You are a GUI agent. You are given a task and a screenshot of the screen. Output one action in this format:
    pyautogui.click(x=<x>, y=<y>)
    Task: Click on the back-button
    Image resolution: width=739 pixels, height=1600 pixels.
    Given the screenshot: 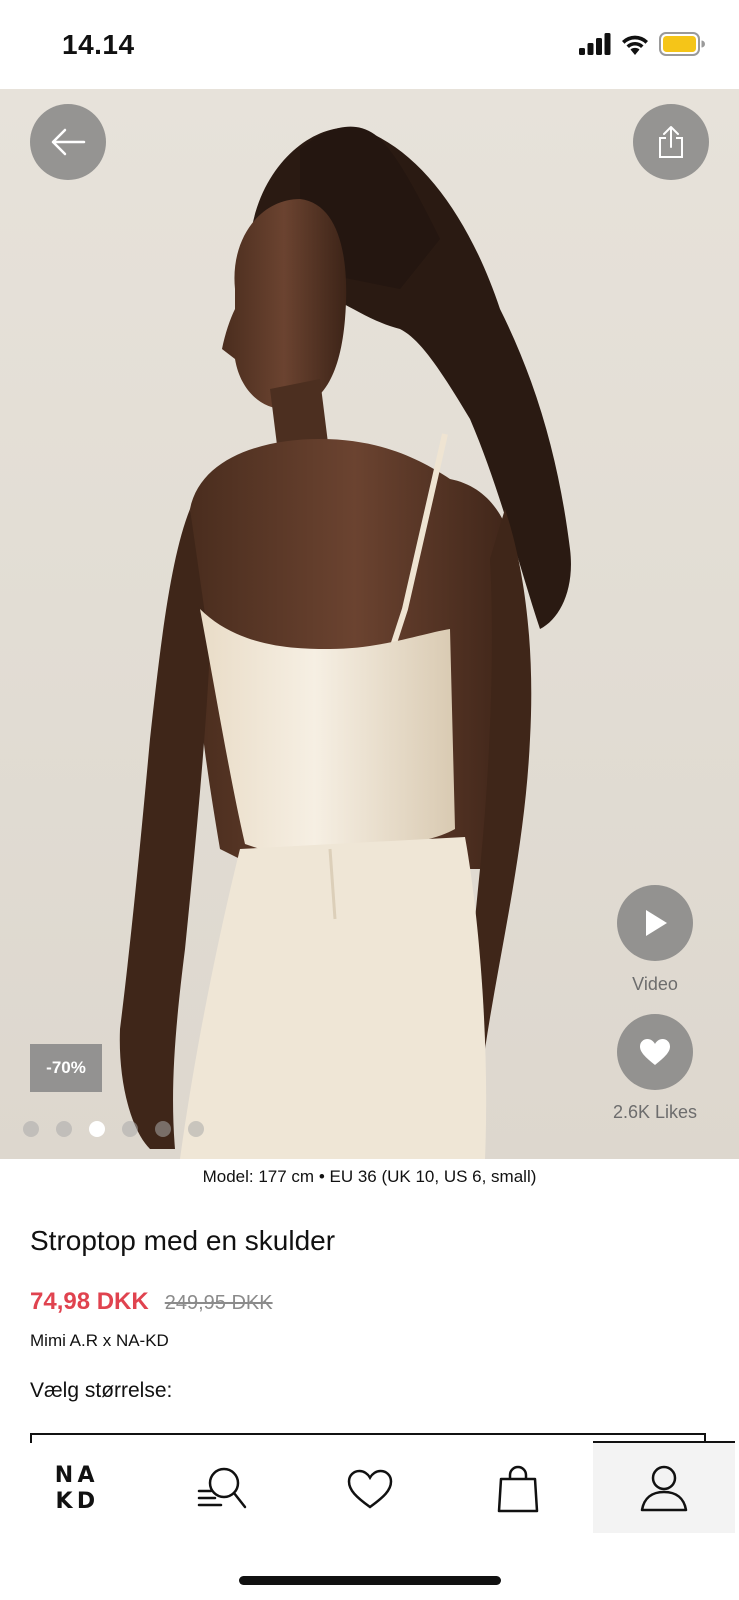 What is the action you would take?
    pyautogui.click(x=68, y=142)
    